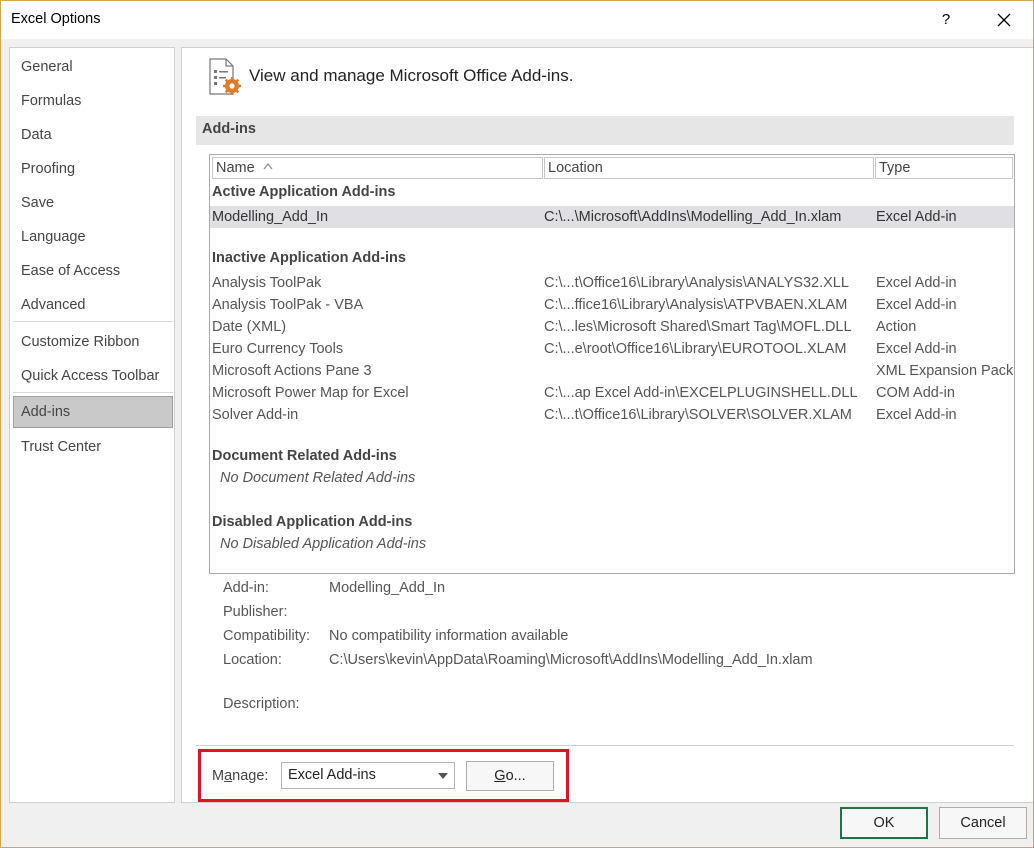 The image size is (1034, 848). I want to click on divider, so click(605, 745).